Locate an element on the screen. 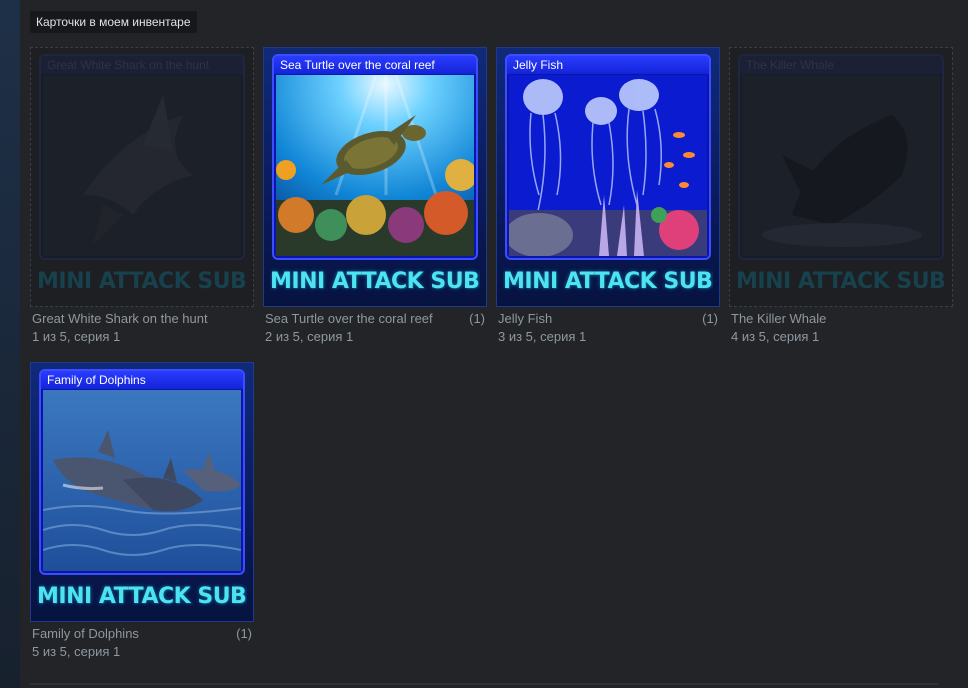 The width and height of the screenshot is (968, 688). dolphins-art is located at coordinates (142, 480).